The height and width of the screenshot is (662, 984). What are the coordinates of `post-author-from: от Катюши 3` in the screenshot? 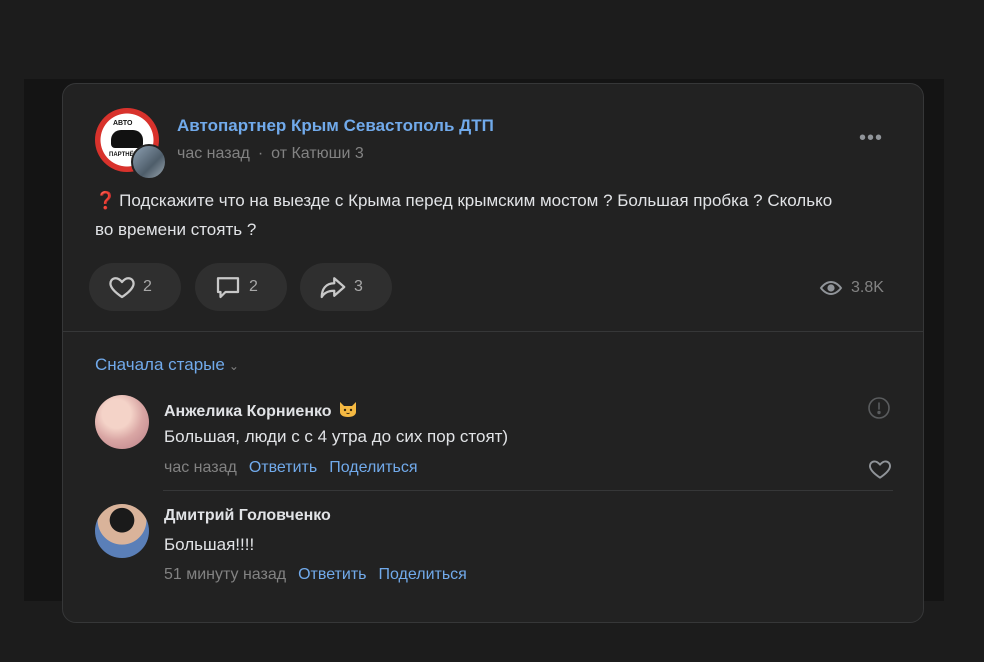 It's located at (317, 153).